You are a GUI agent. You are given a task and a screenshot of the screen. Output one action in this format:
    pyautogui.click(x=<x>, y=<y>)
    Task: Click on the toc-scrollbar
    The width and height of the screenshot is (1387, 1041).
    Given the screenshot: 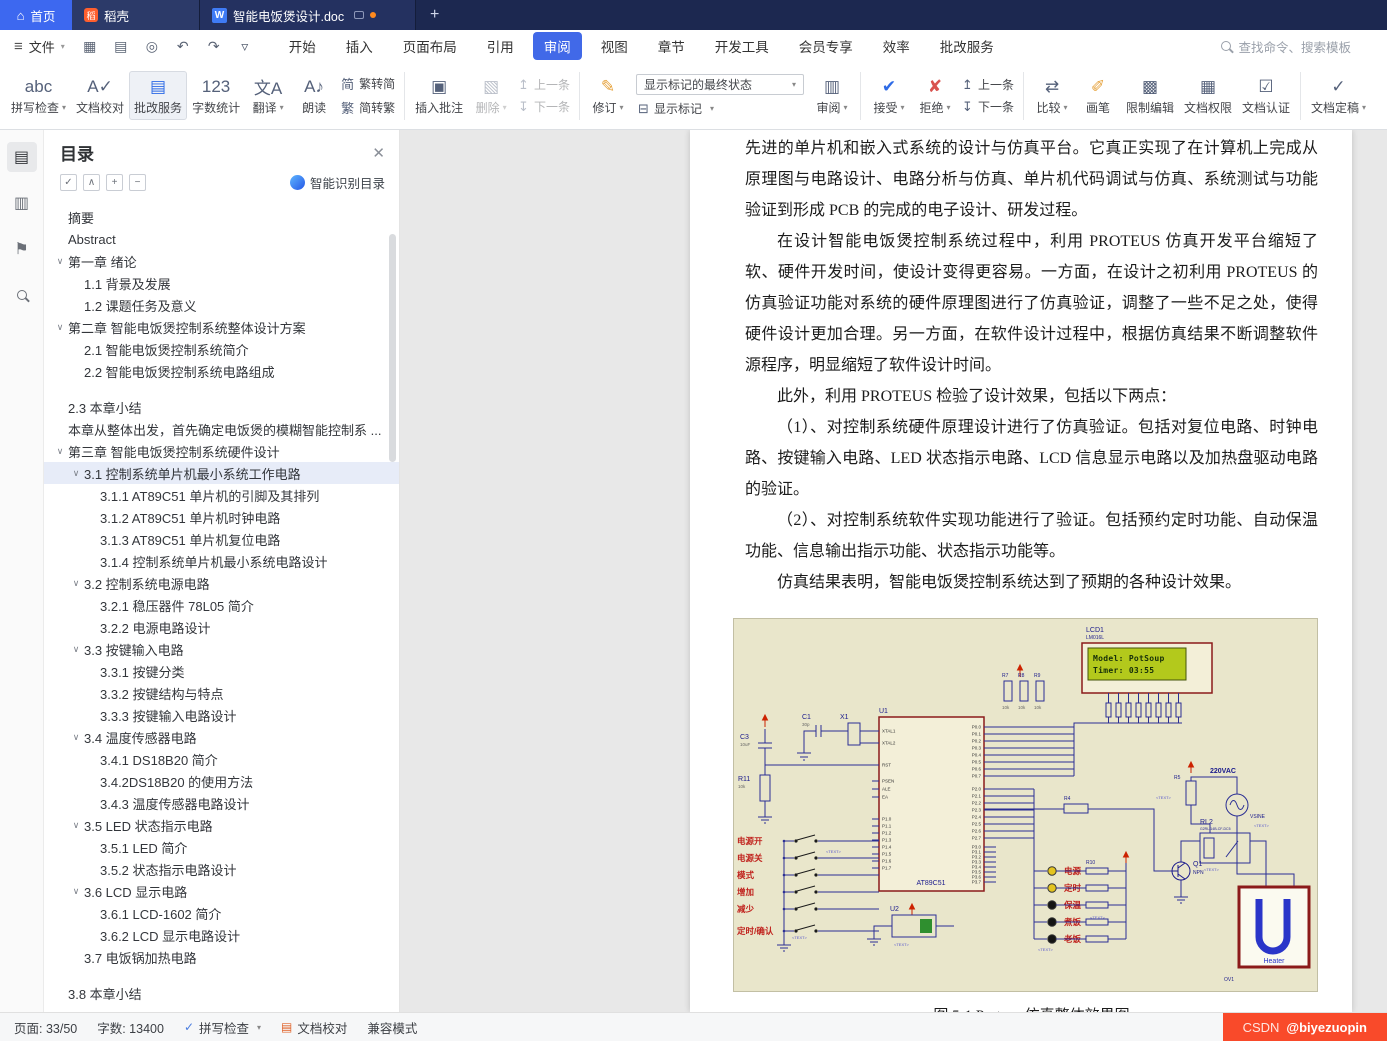 What is the action you would take?
    pyautogui.click(x=392, y=348)
    